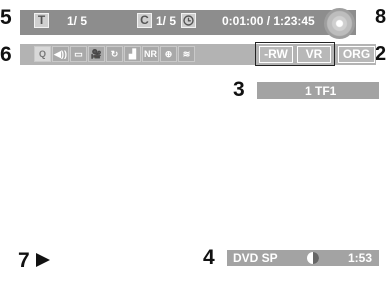  What do you see at coordinates (268, 21) in the screenshot?
I see `elapsed-total-time: 0:01:00 / 1:23:45` at bounding box center [268, 21].